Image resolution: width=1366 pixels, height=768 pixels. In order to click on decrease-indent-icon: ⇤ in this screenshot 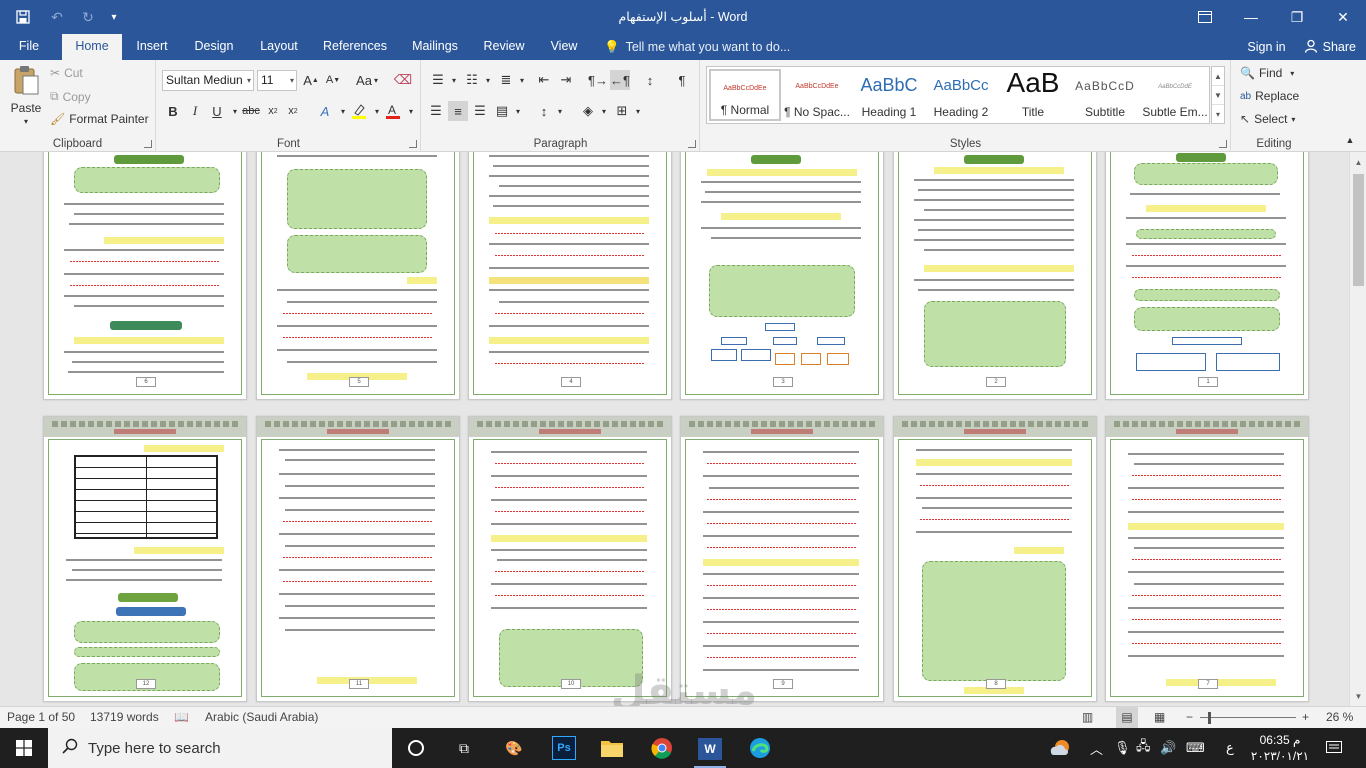, I will do `click(544, 80)`.